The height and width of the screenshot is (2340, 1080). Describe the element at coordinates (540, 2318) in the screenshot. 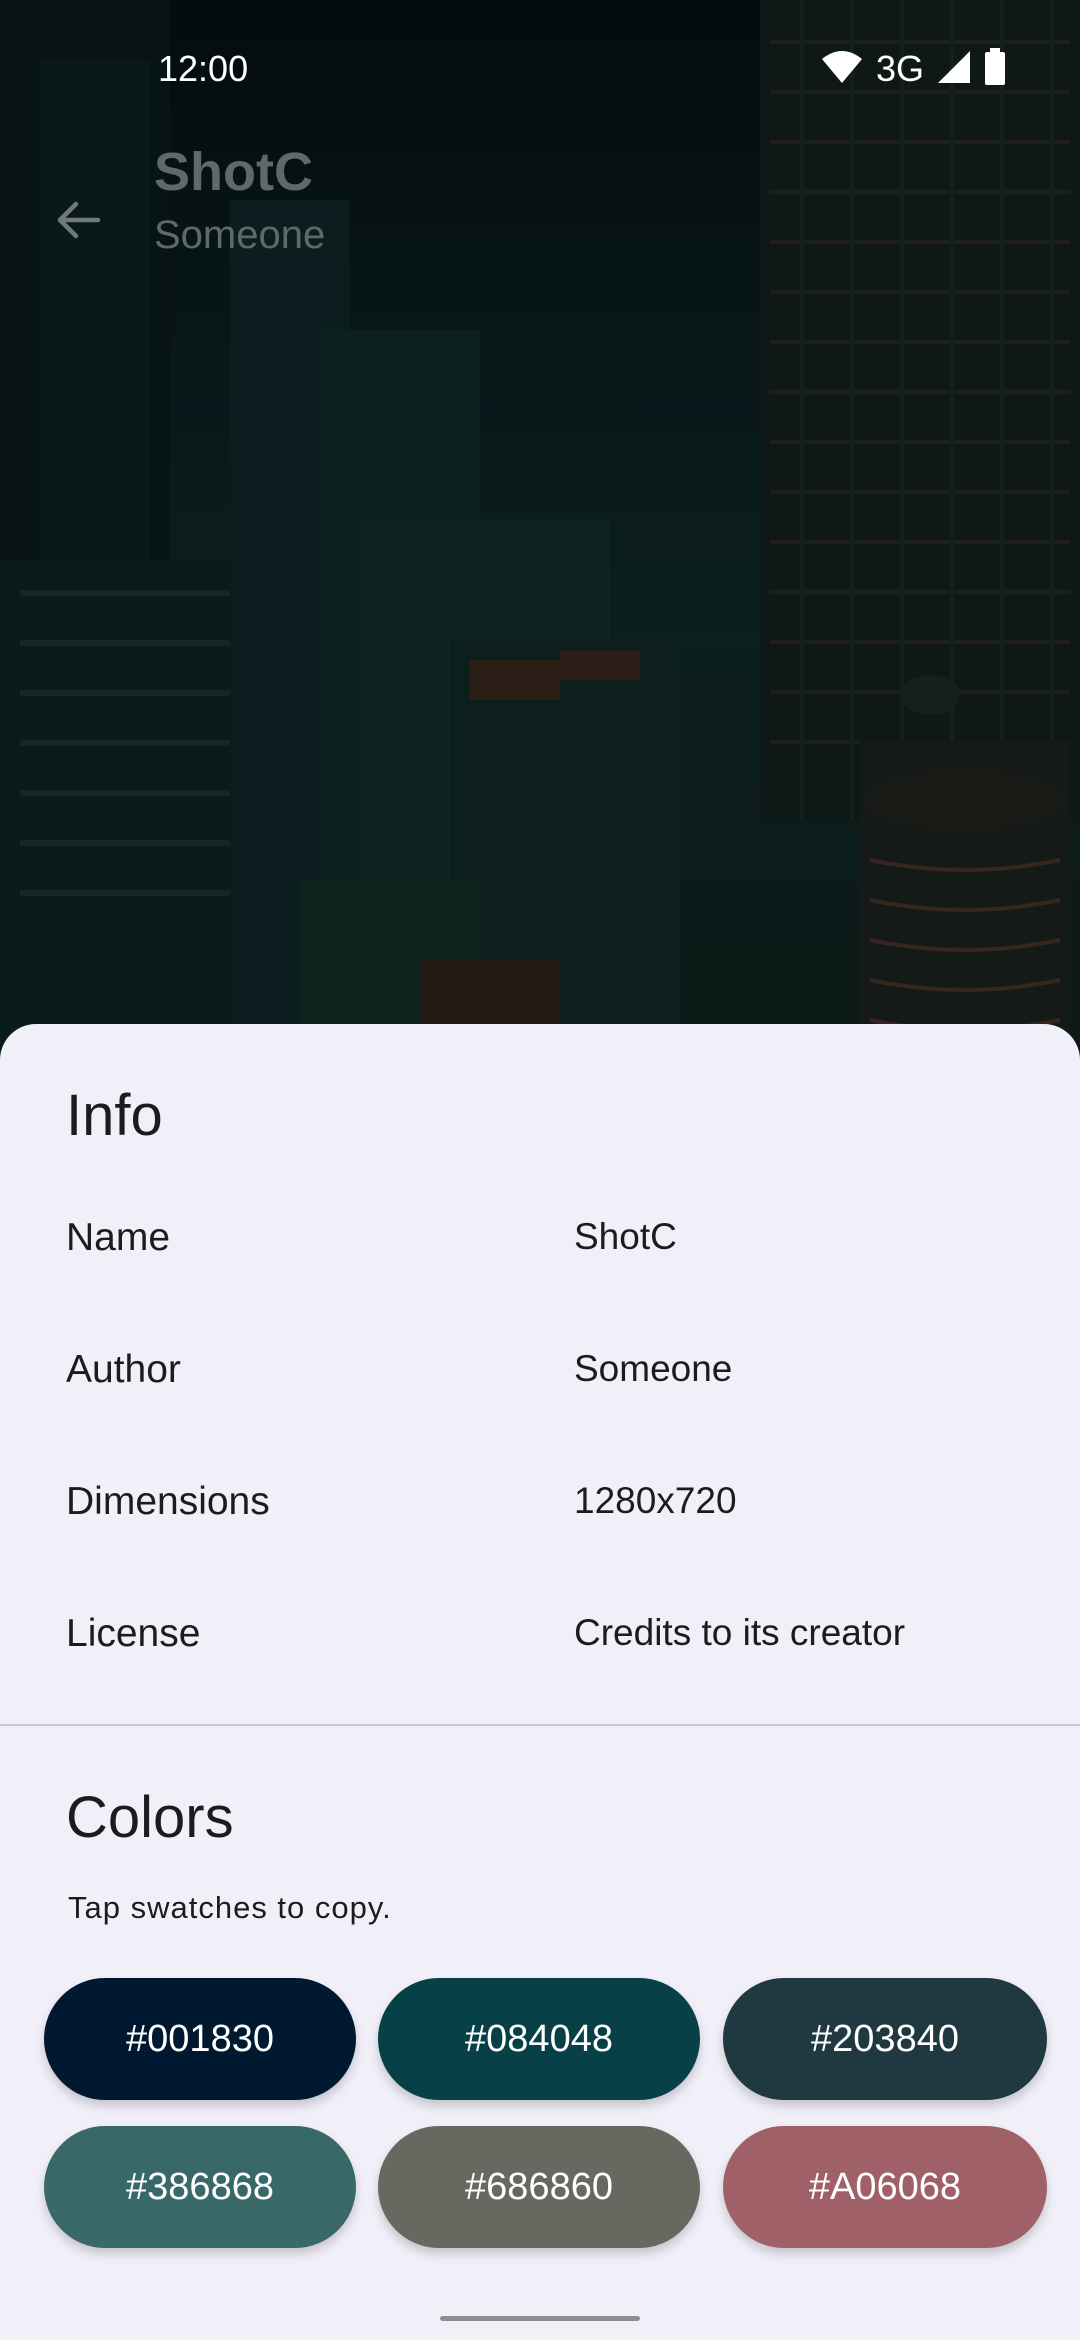

I see `gesture-navigation-bar` at that location.